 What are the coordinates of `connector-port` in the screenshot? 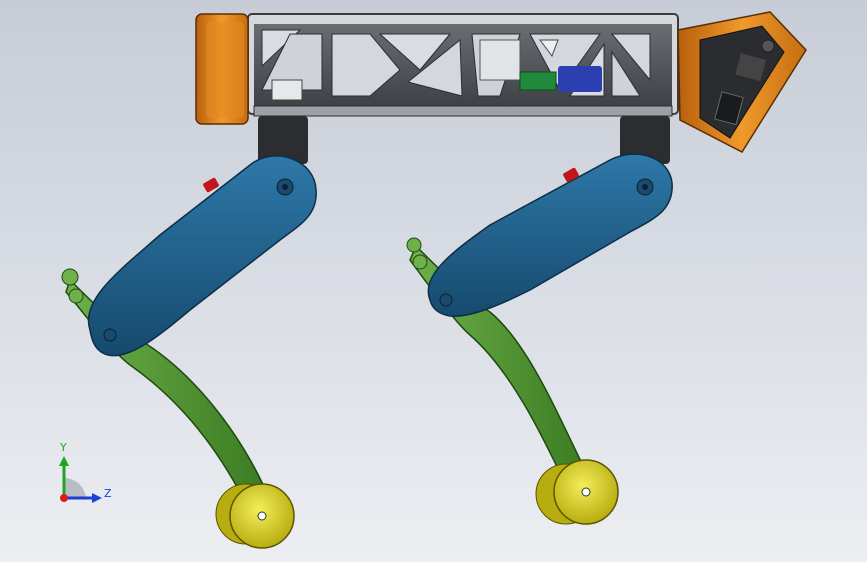 It's located at (768, 46).